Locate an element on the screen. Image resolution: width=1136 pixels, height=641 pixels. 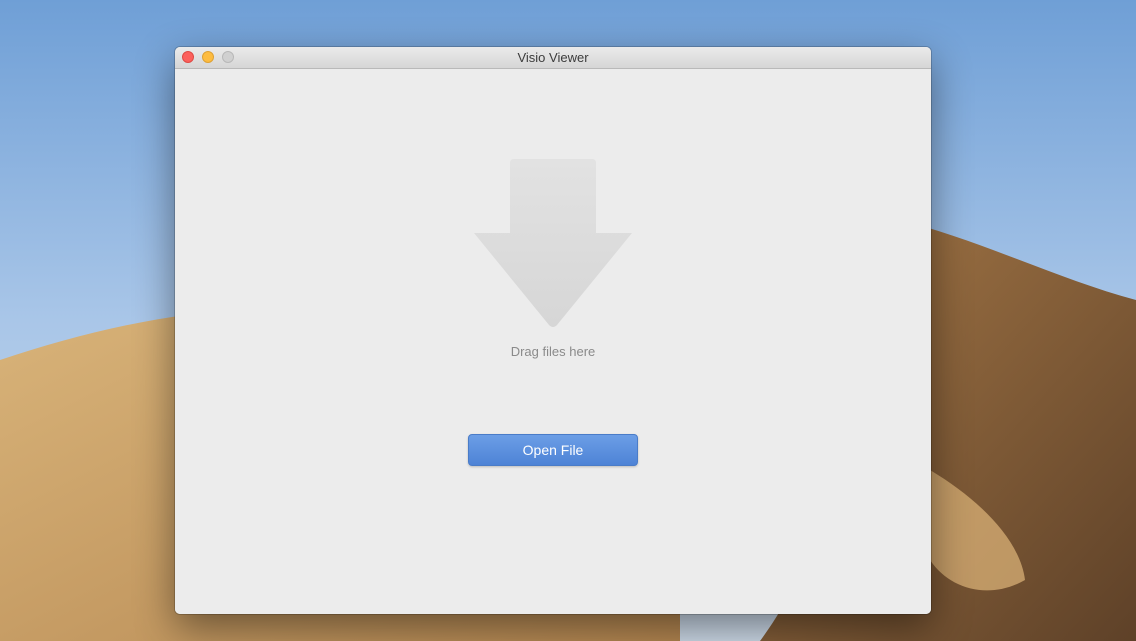
title-bar: Visio Viewer is located at coordinates (553, 58).